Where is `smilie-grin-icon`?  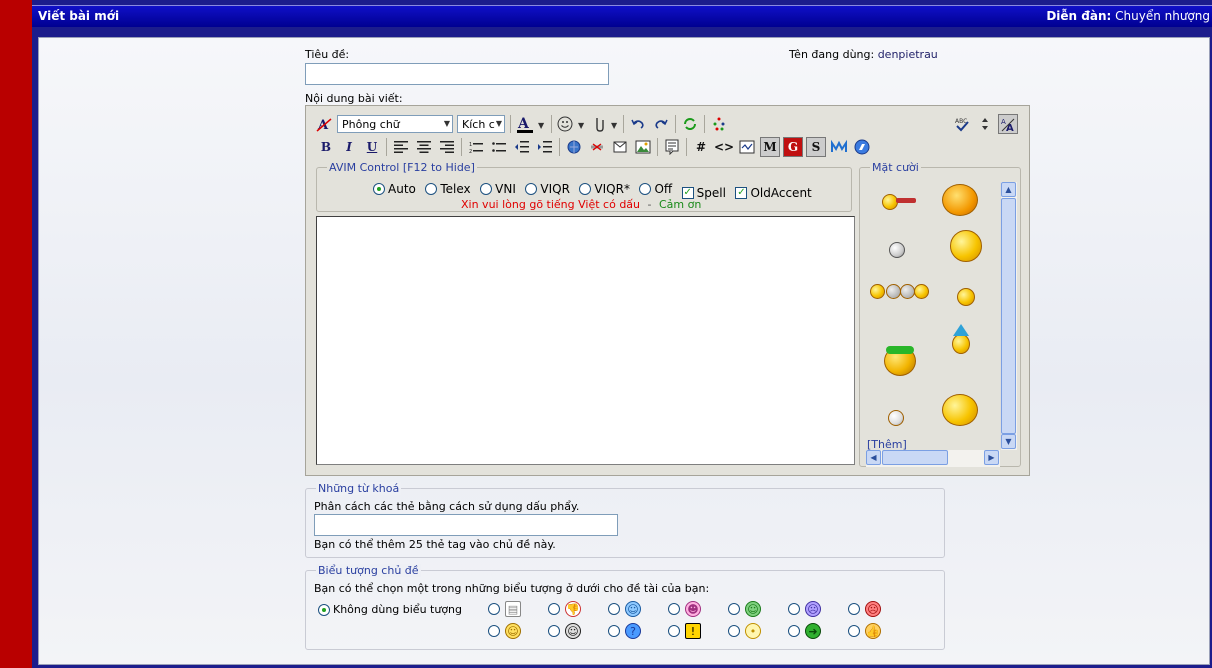 smilie-grin-icon is located at coordinates (960, 410).